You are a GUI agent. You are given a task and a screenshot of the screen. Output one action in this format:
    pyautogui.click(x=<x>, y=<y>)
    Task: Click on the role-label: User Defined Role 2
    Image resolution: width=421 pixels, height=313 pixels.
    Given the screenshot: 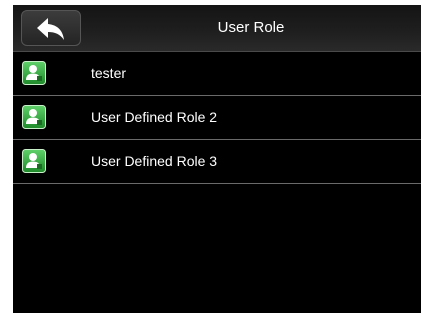 What is the action you would take?
    pyautogui.click(x=154, y=117)
    